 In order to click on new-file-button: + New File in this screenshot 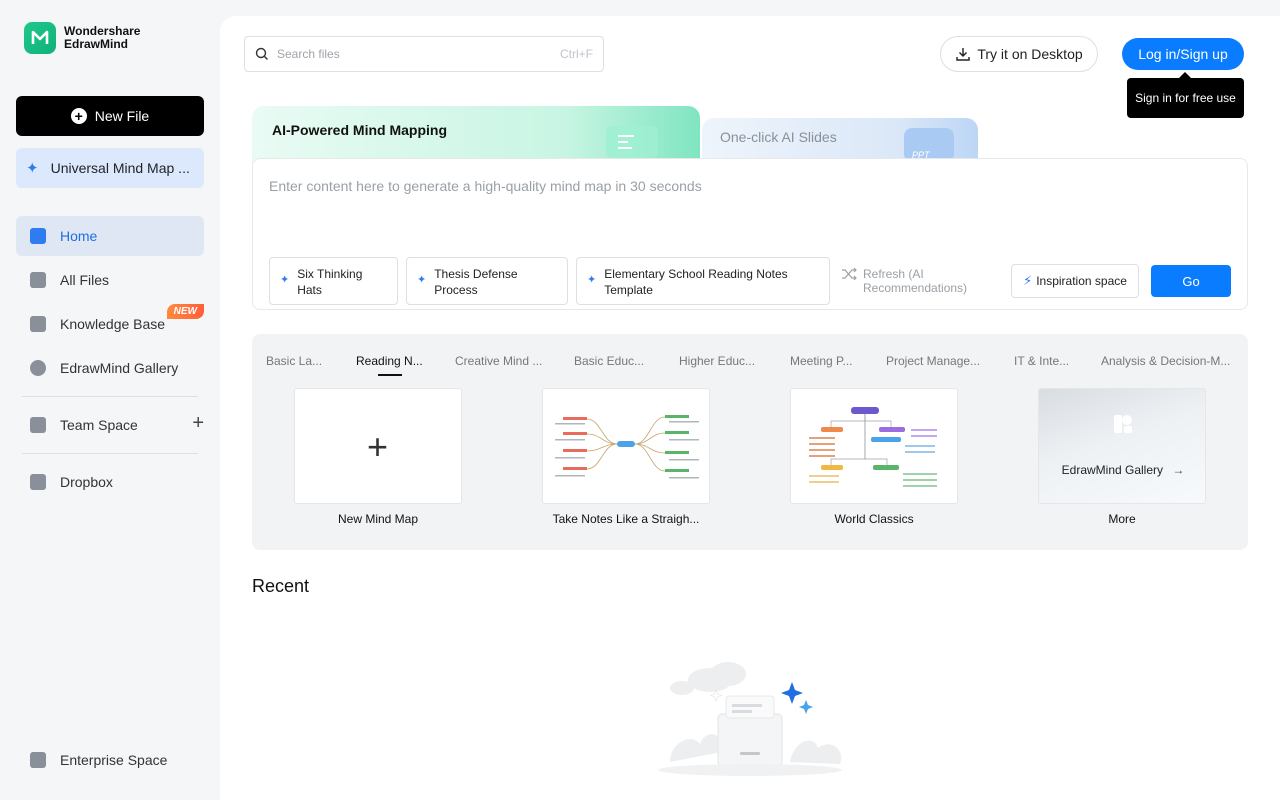, I will do `click(110, 116)`.